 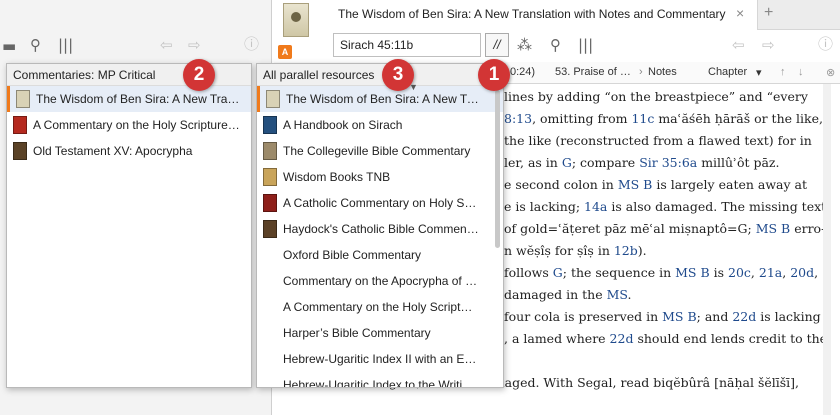 What do you see at coordinates (802, 272) in the screenshot?
I see `reference-link: 20d` at bounding box center [802, 272].